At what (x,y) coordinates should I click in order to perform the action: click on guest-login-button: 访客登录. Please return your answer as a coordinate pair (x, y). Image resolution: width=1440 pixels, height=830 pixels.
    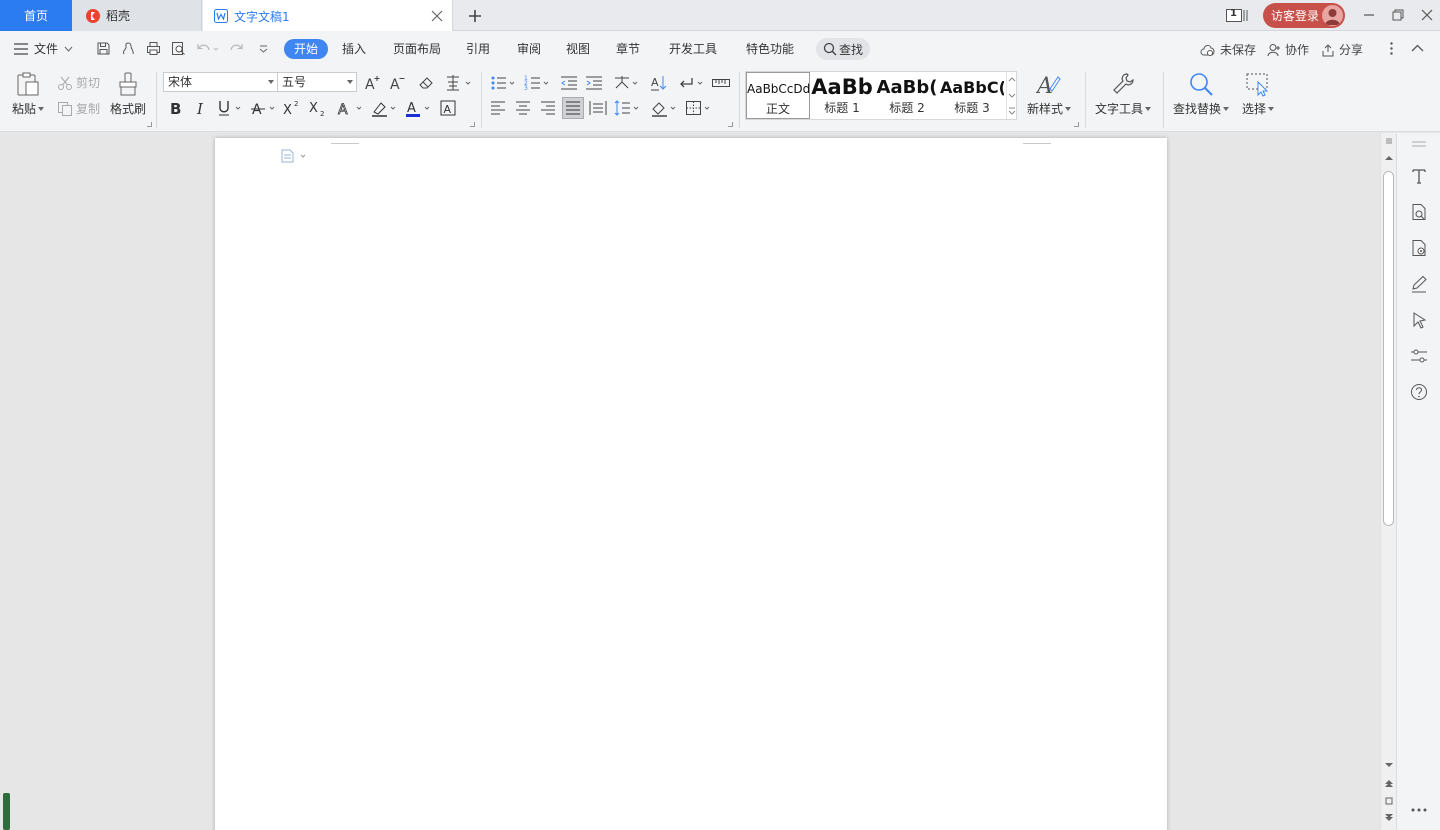
    Looking at the image, I should click on (1304, 15).